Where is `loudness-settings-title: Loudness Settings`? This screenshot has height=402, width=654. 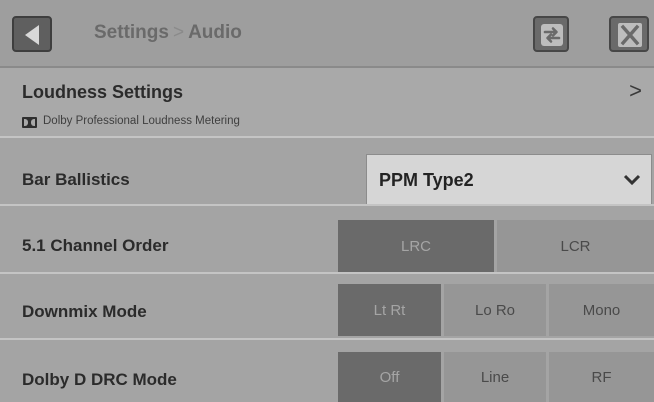
loudness-settings-title: Loudness Settings is located at coordinates (103, 92).